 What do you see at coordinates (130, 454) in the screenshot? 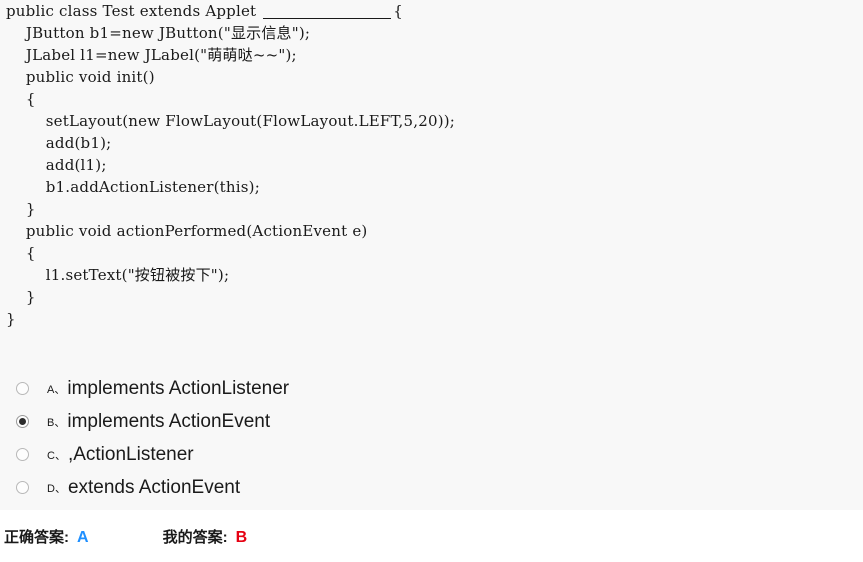
I see `option-text: ,ActionListener` at bounding box center [130, 454].